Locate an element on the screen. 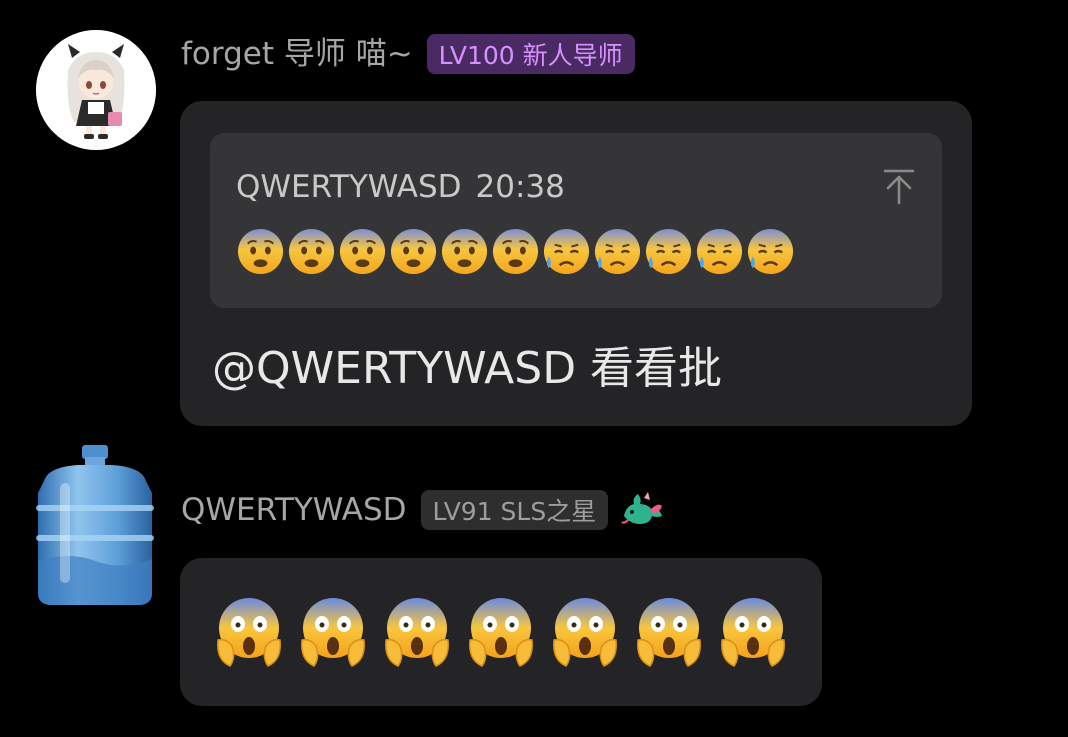 The height and width of the screenshot is (737, 1068). message-header: QWERTYWASD LV91 SLS之星 is located at coordinates (422, 510).